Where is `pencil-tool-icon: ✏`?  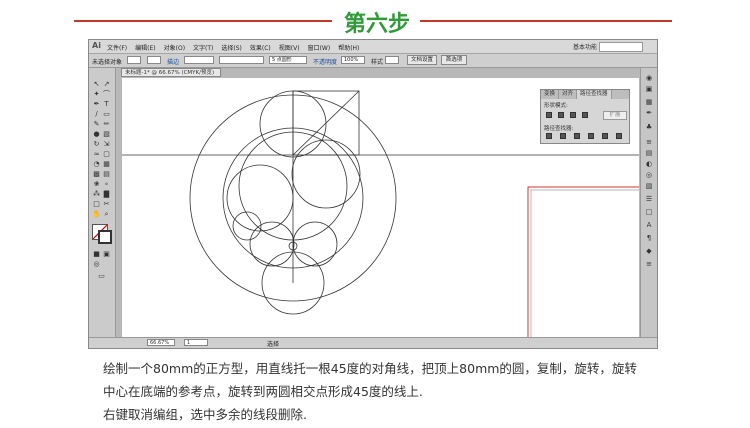 pencil-tool-icon: ✏ is located at coordinates (106, 124).